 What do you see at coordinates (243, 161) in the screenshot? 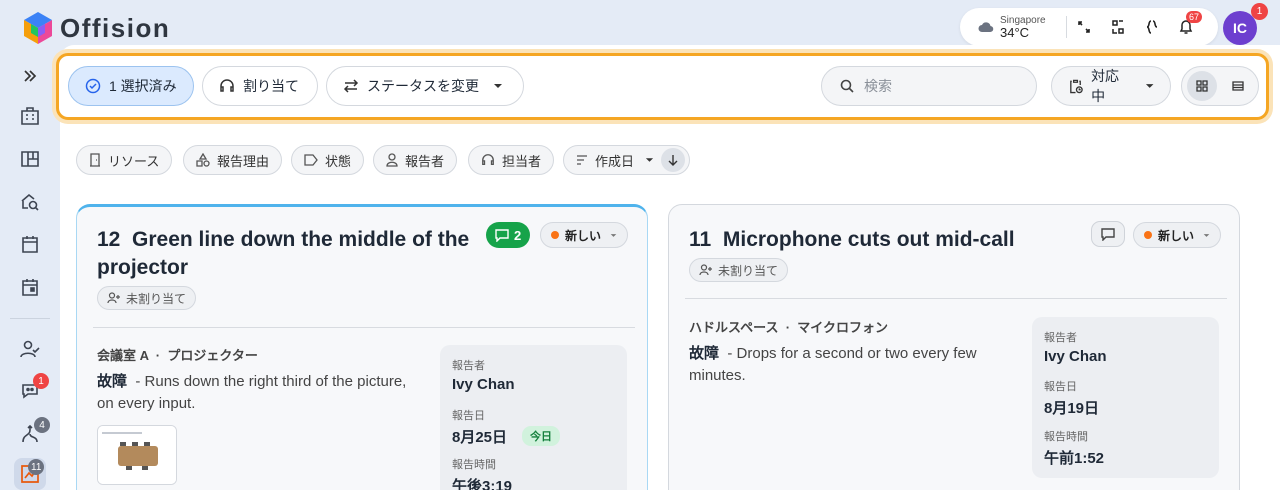
I see `filter-reason-label: 報告理由` at bounding box center [243, 161].